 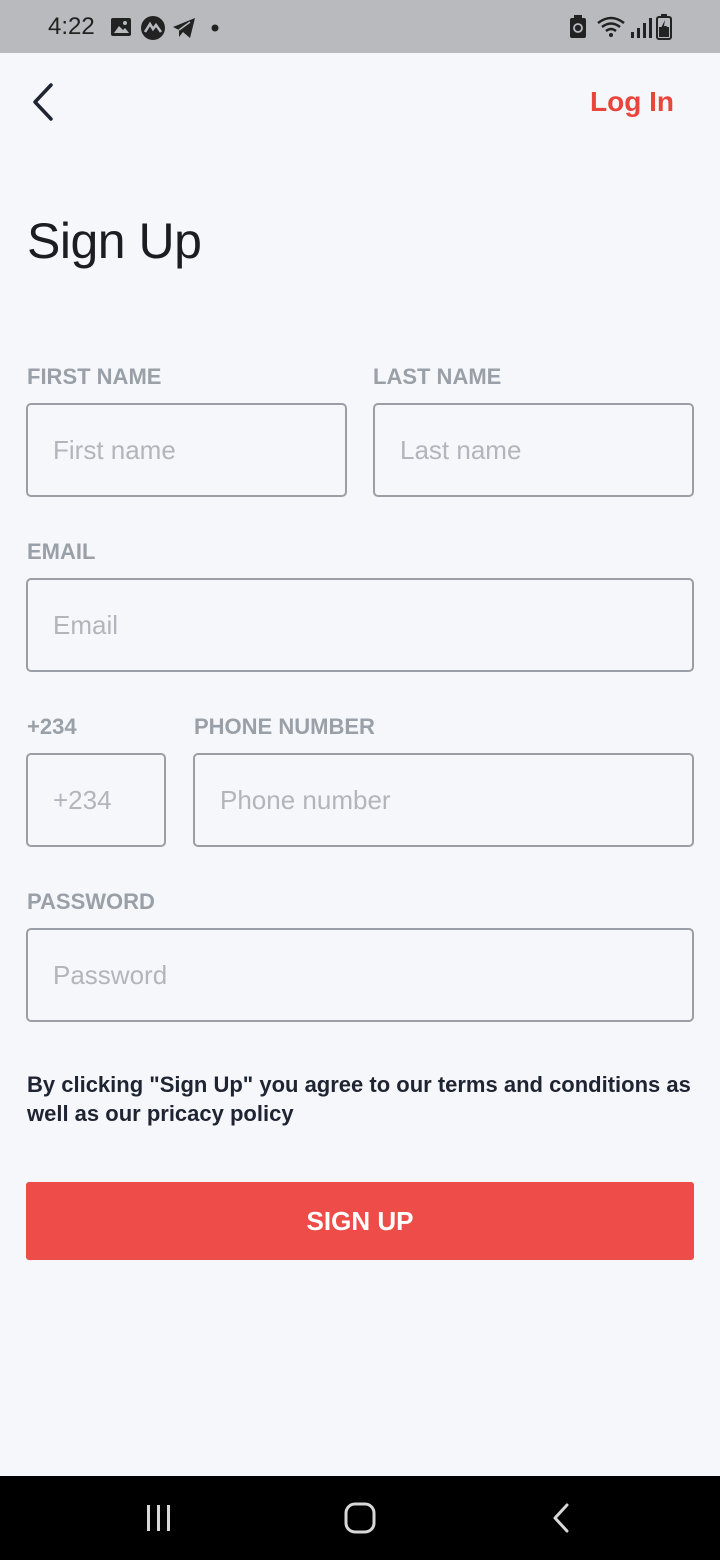 I want to click on system-nav-bar, so click(x=360, y=1518).